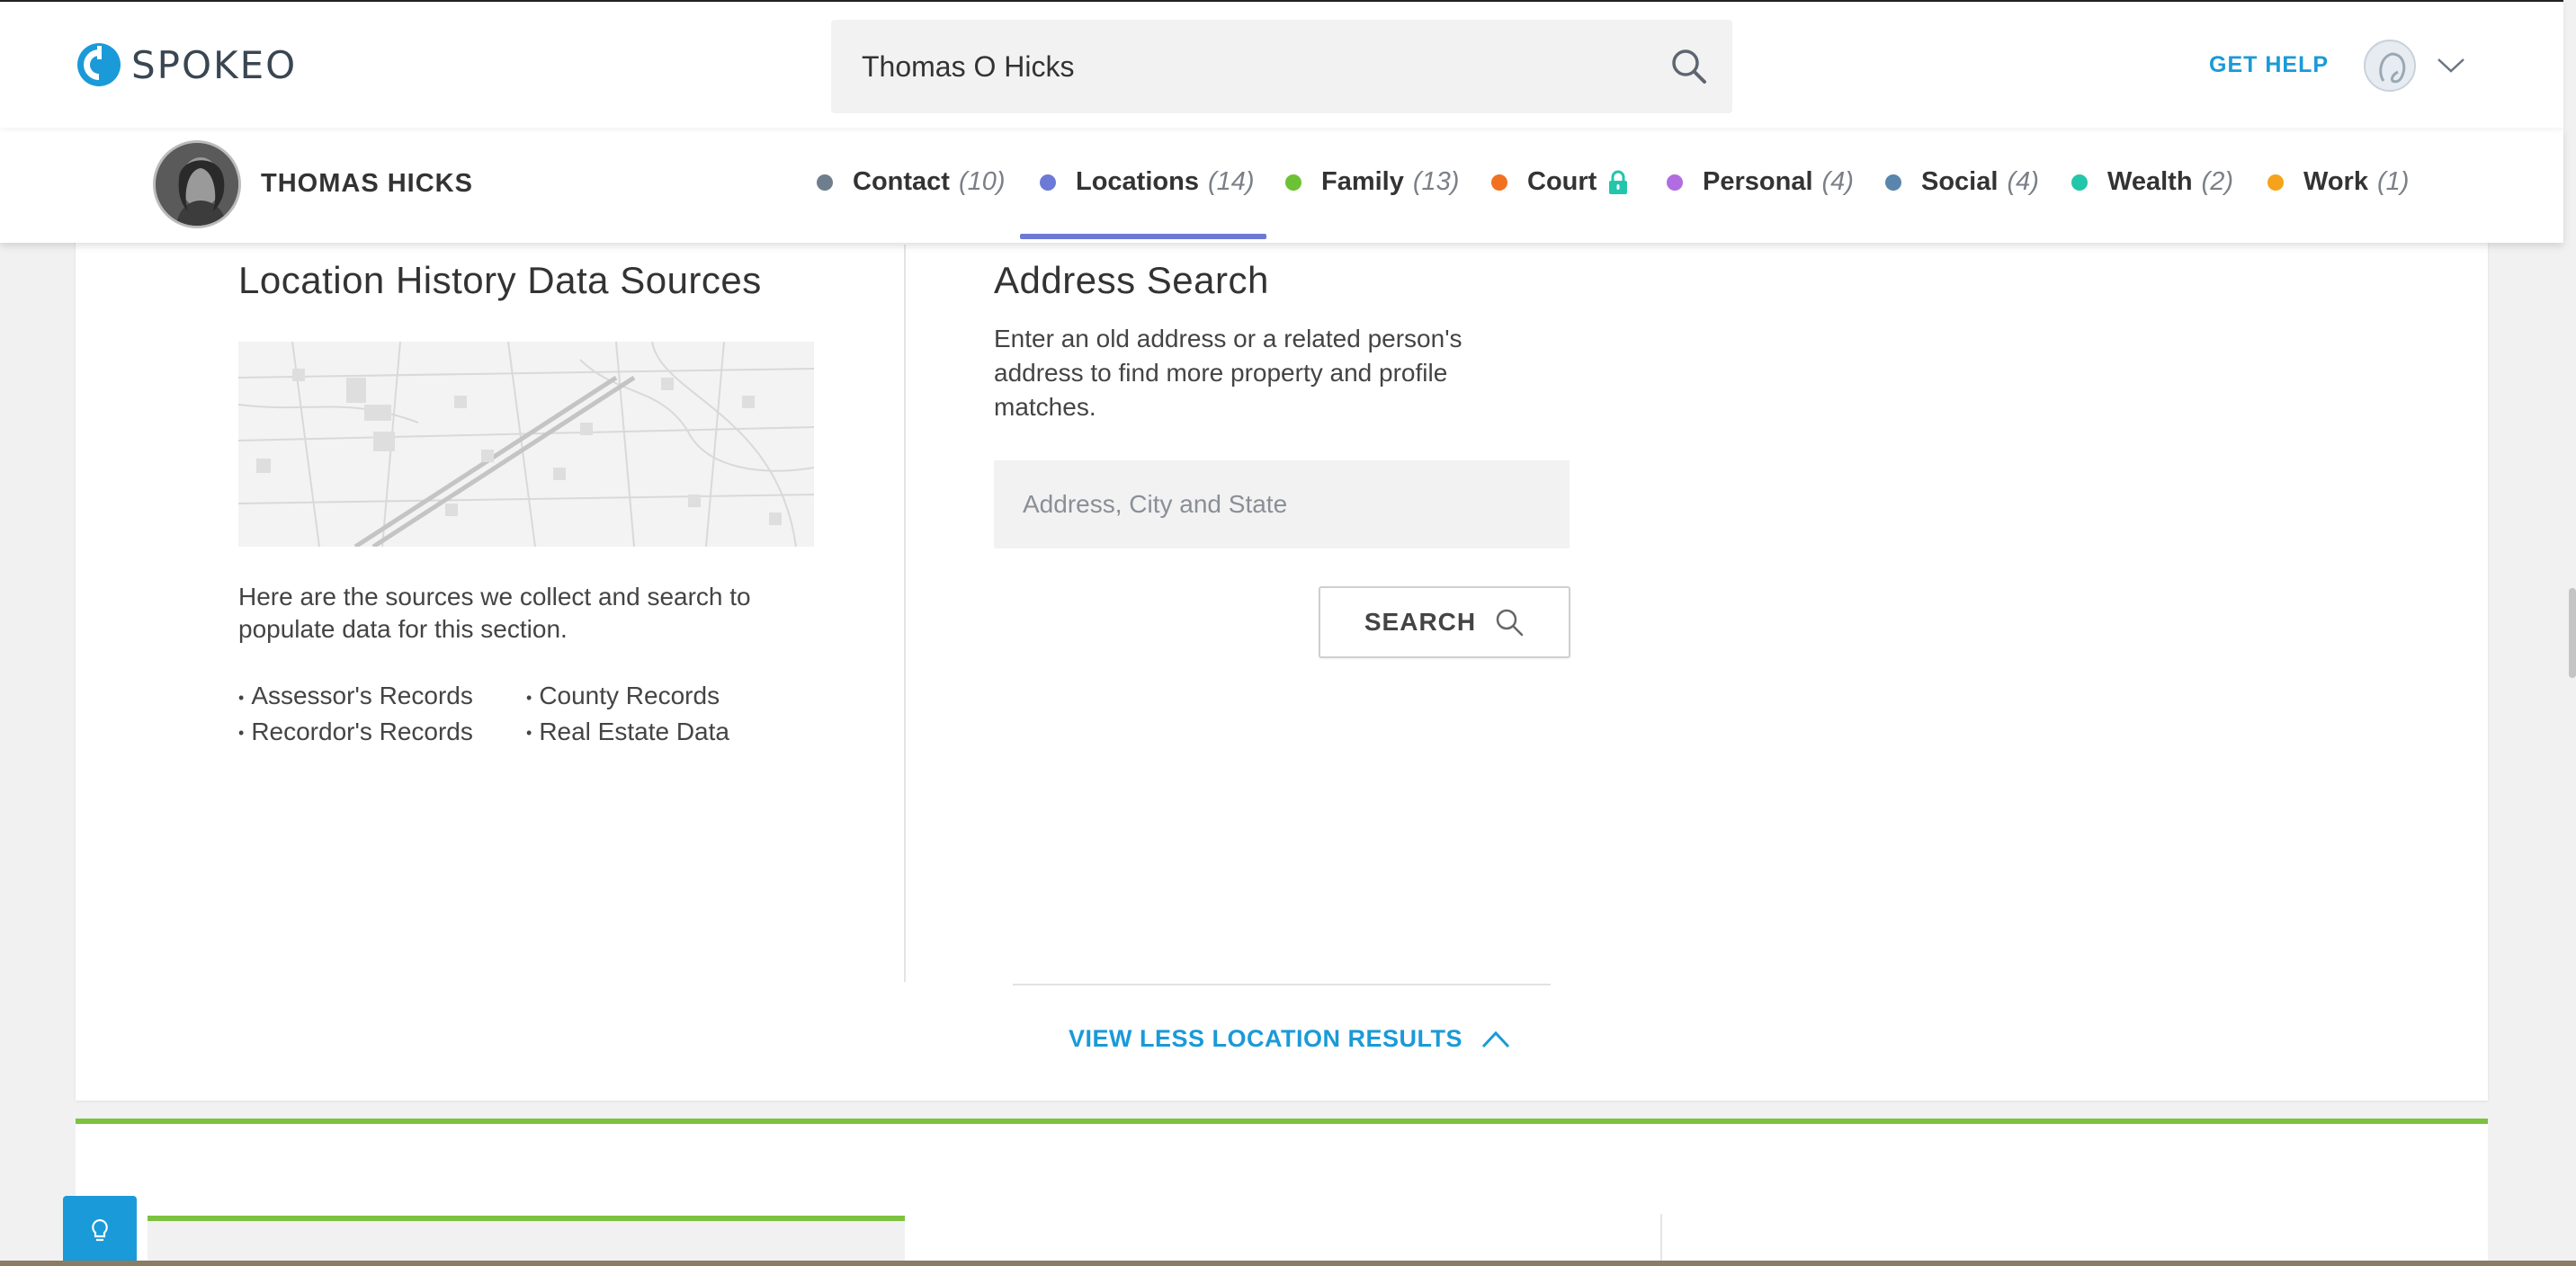 The width and height of the screenshot is (2576, 1266). What do you see at coordinates (1618, 182) in the screenshot?
I see `lock-icon` at bounding box center [1618, 182].